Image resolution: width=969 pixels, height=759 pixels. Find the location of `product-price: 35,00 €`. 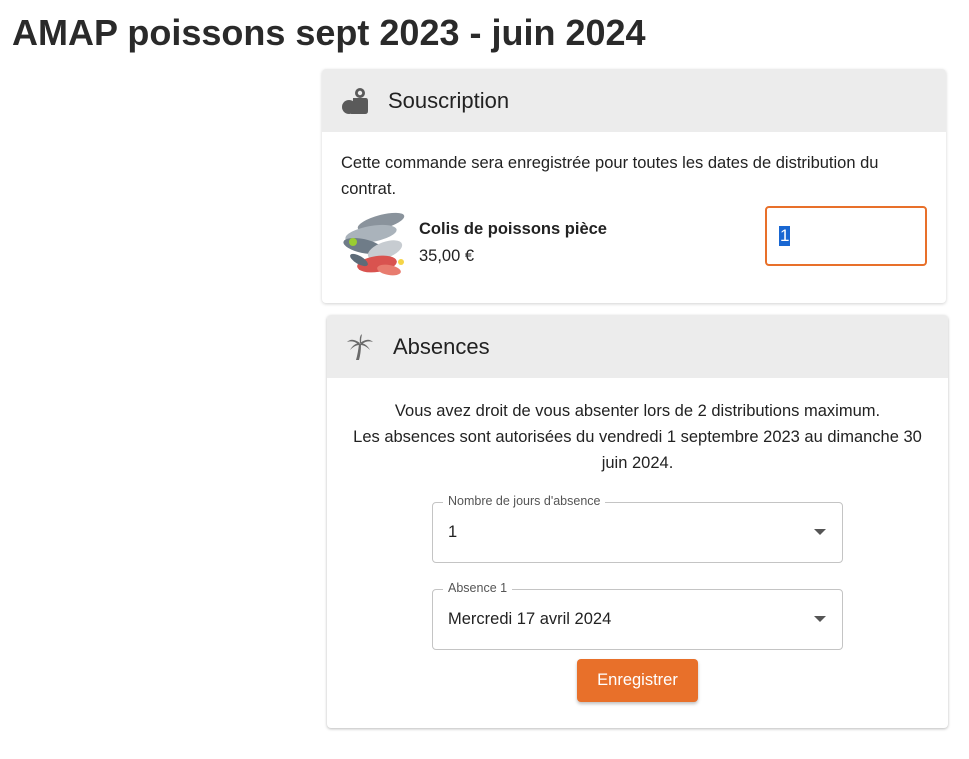

product-price: 35,00 € is located at coordinates (447, 256).